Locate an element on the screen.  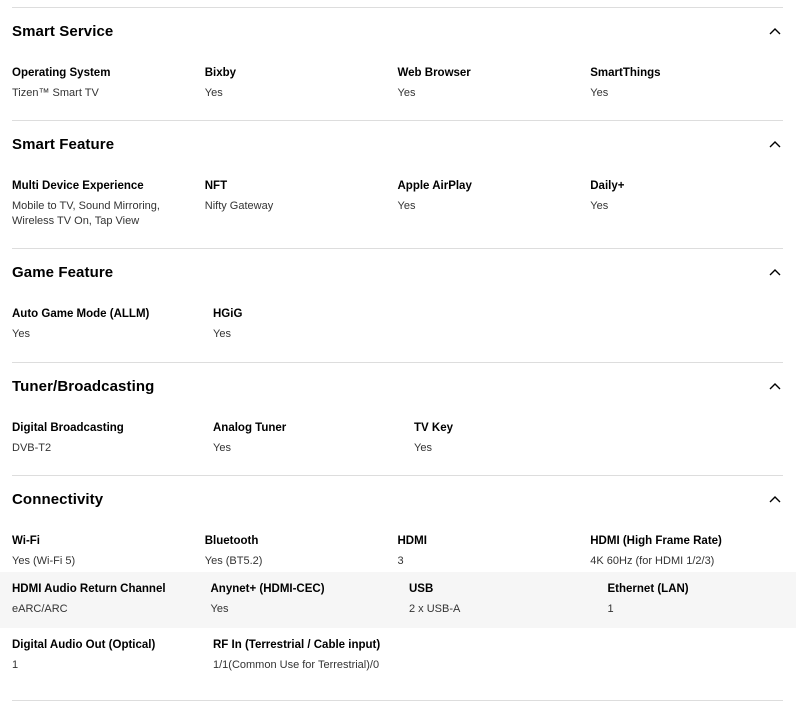
spec-label: Daily+ is located at coordinates (607, 186).